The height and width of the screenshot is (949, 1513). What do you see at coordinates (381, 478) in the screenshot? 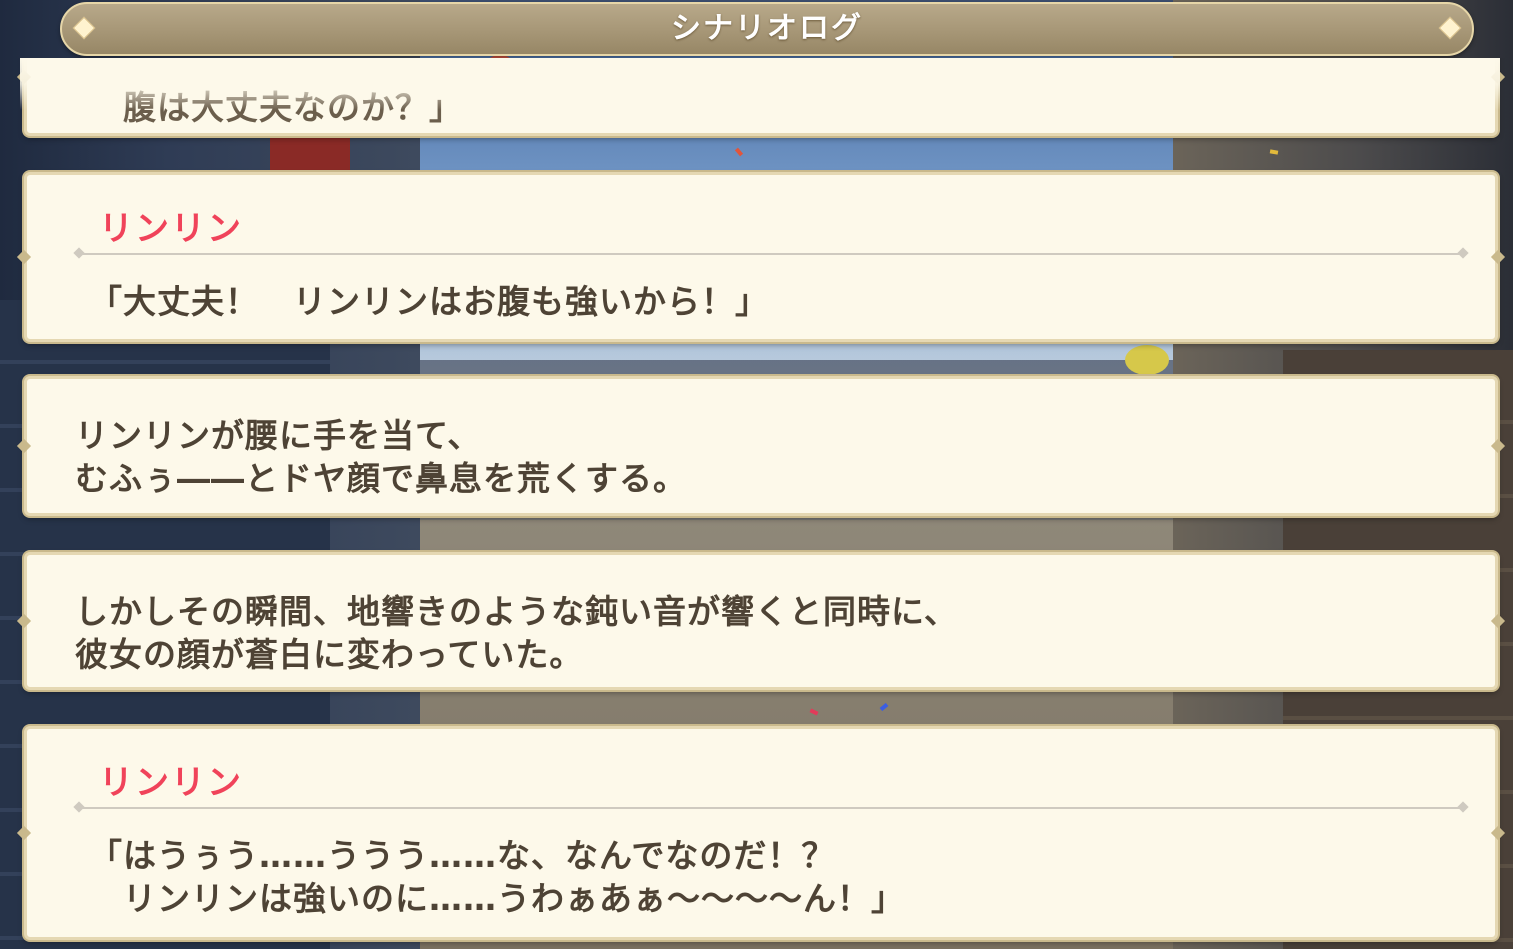
I see `narration-line: むふぅ――とドヤ顔で鼻息を荒くする。` at bounding box center [381, 478].